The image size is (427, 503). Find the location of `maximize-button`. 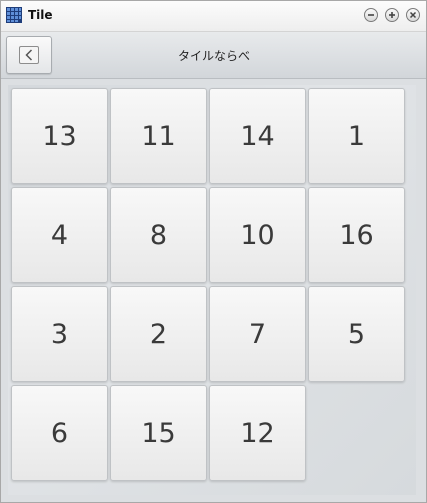

maximize-button is located at coordinates (392, 15).